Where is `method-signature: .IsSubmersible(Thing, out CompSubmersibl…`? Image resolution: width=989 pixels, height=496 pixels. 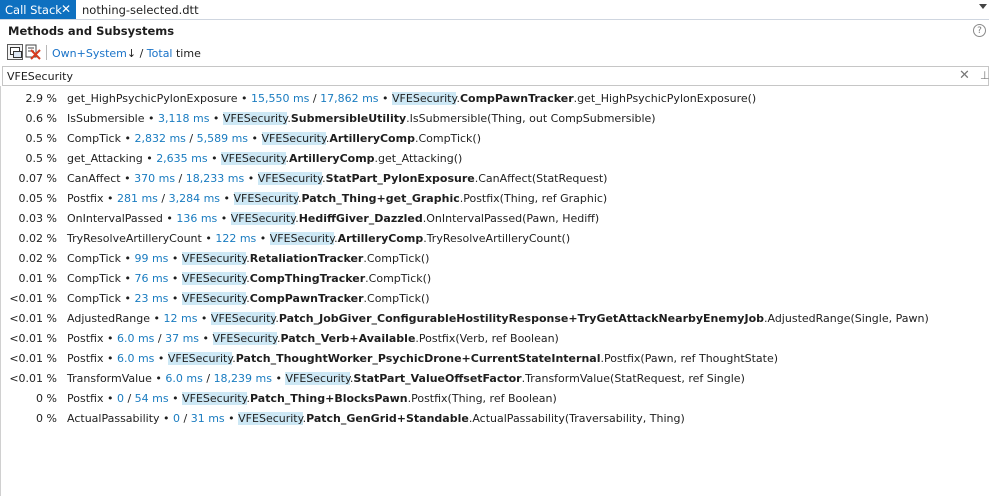
method-signature: .IsSubmersible(Thing, out CompSubmersibl… is located at coordinates (531, 118).